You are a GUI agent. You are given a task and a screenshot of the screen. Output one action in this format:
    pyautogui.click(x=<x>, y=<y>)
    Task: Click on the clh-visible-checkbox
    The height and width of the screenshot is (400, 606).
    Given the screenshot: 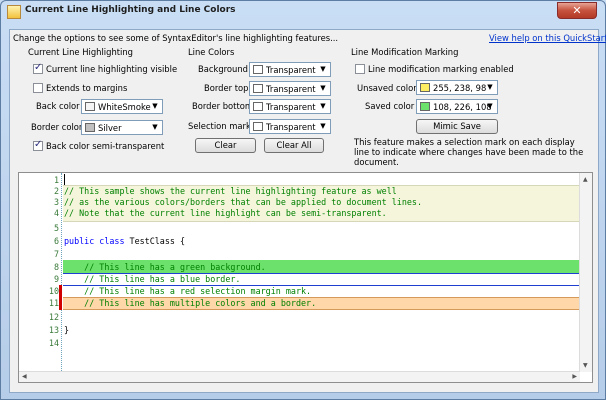 What is the action you would take?
    pyautogui.click(x=38, y=68)
    